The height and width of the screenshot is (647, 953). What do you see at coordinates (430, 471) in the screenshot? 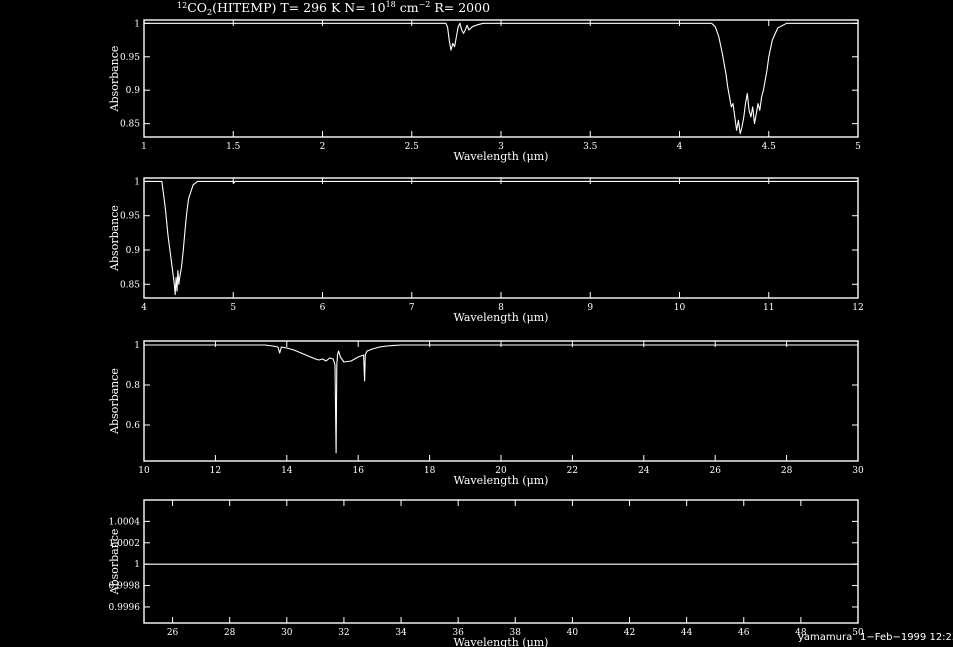
I see `x-tick-label: 18` at bounding box center [430, 471].